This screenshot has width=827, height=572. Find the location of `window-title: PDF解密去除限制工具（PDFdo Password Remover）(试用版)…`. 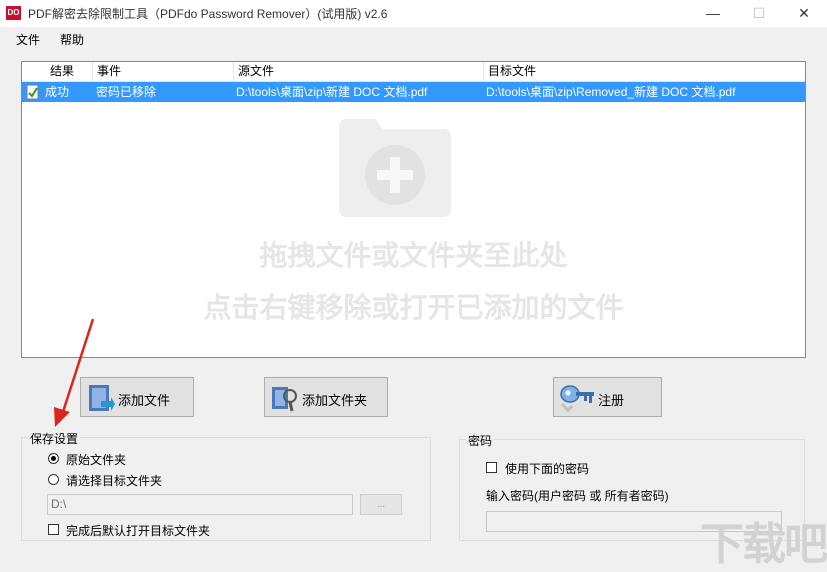

window-title: PDF解密去除限制工具（PDFdo Password Remover）(试用版)… is located at coordinates (208, 14).